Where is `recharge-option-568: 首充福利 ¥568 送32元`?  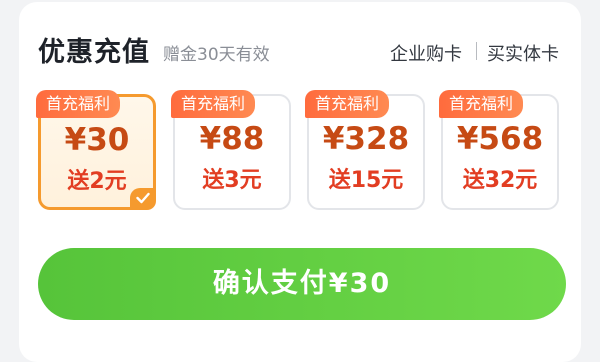 recharge-option-568: 首充福利 ¥568 送32元 is located at coordinates (499, 150).